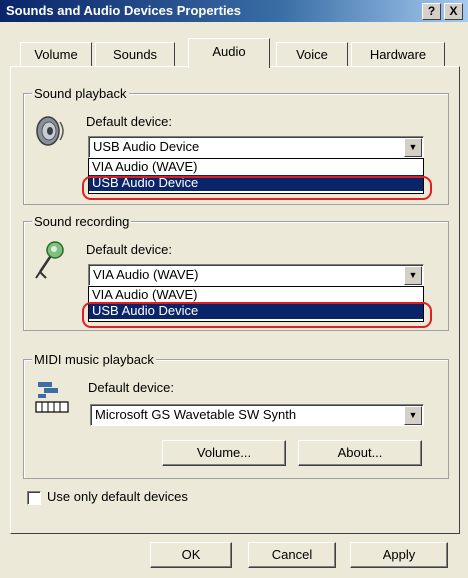 The image size is (468, 578). Describe the element at coordinates (34, 498) in the screenshot. I see `use-default-checkbox` at that location.